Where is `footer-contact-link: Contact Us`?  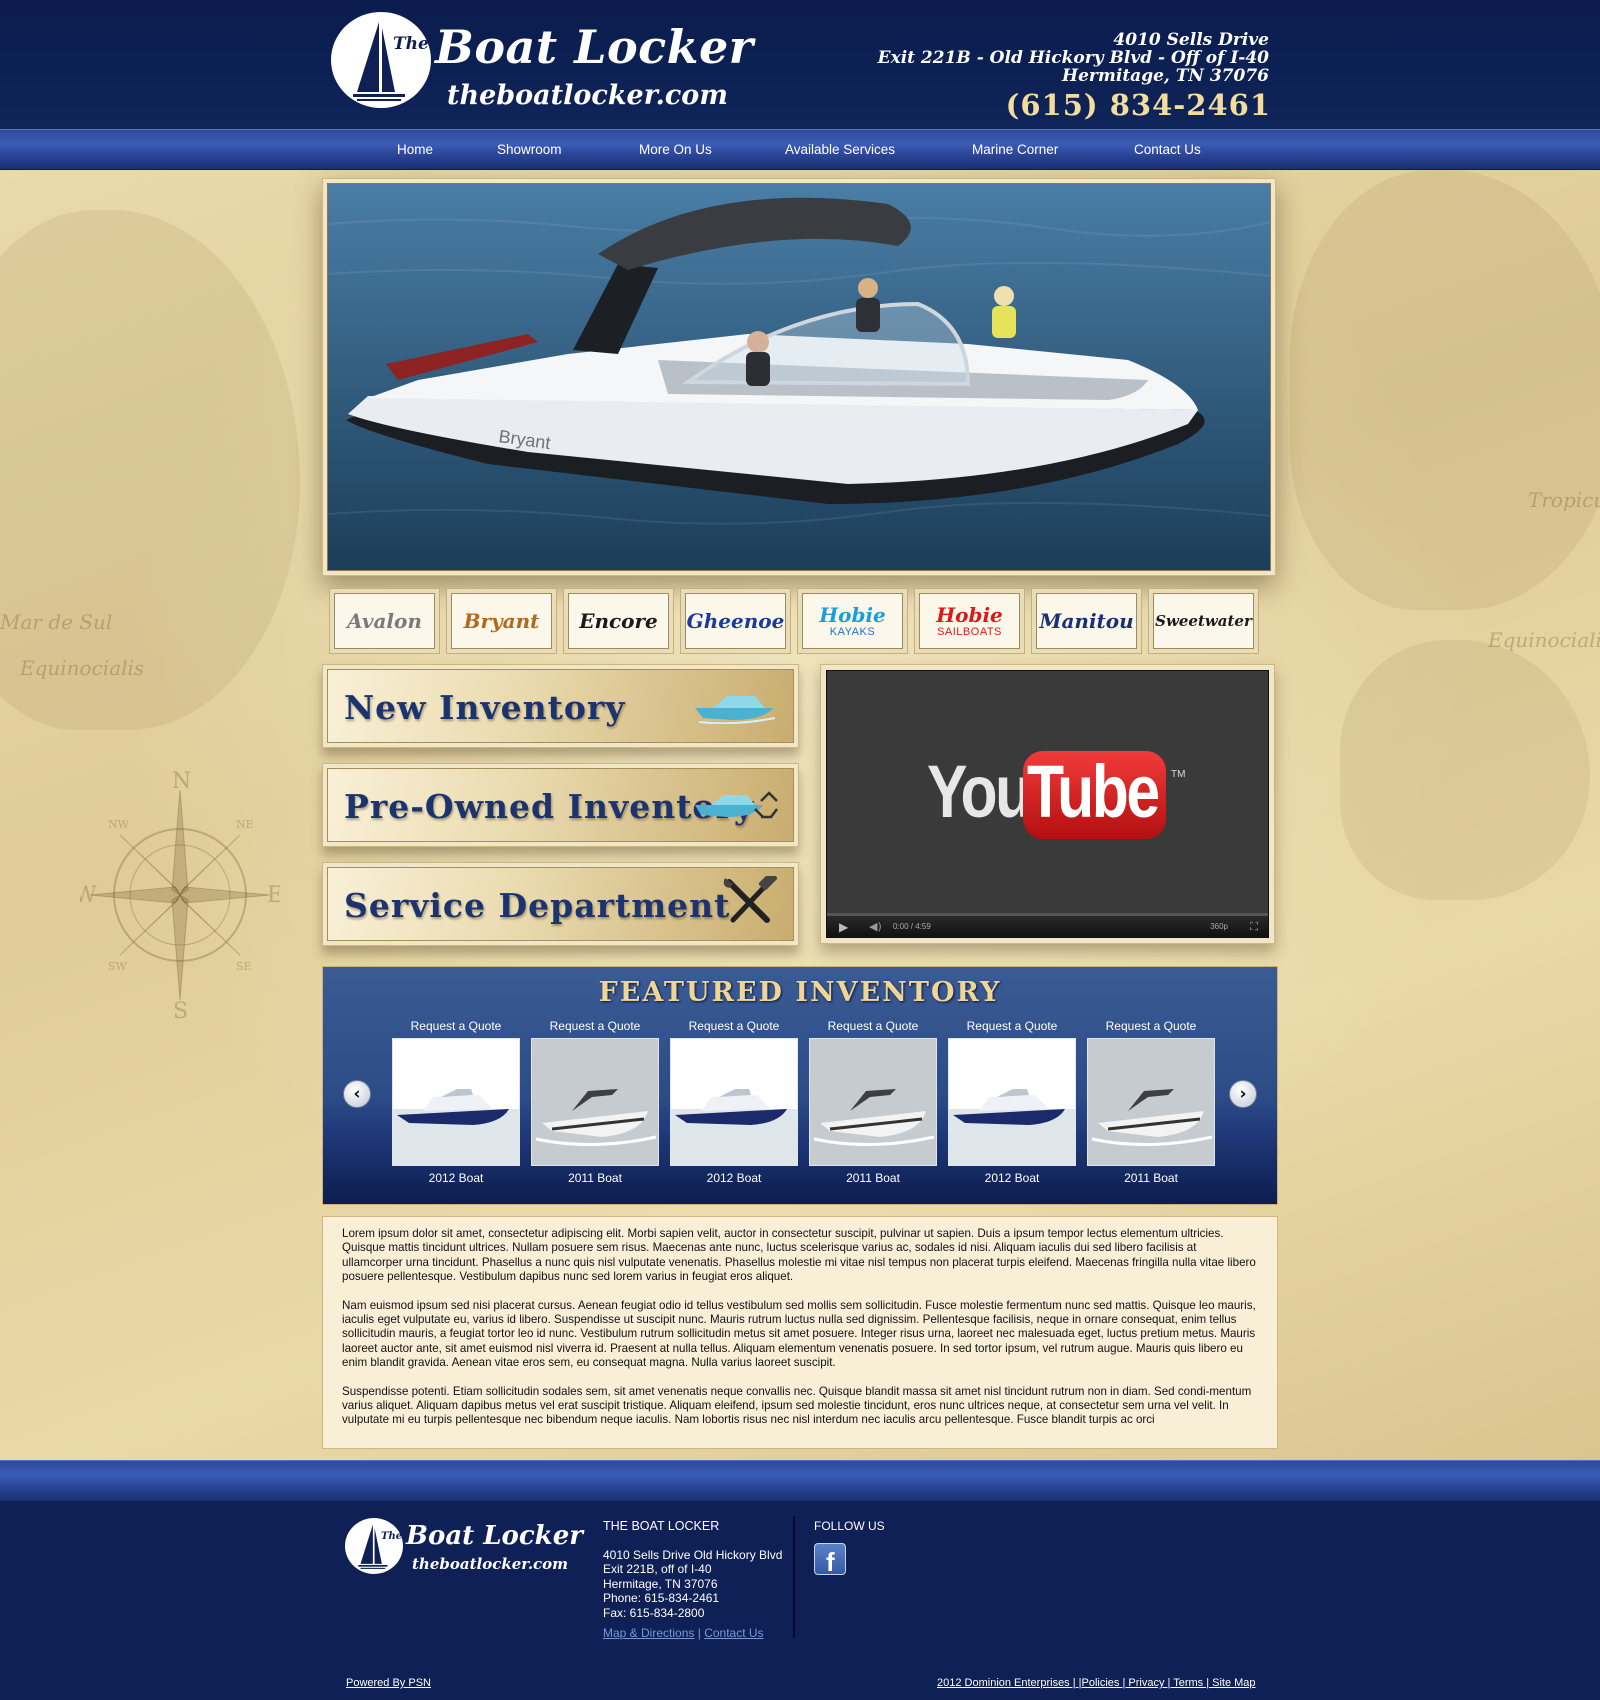 footer-contact-link: Contact Us is located at coordinates (733, 1633).